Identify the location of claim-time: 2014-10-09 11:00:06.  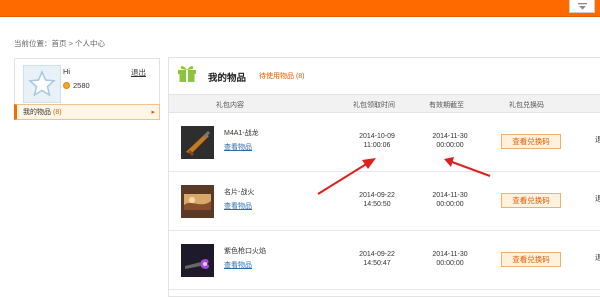
(377, 141).